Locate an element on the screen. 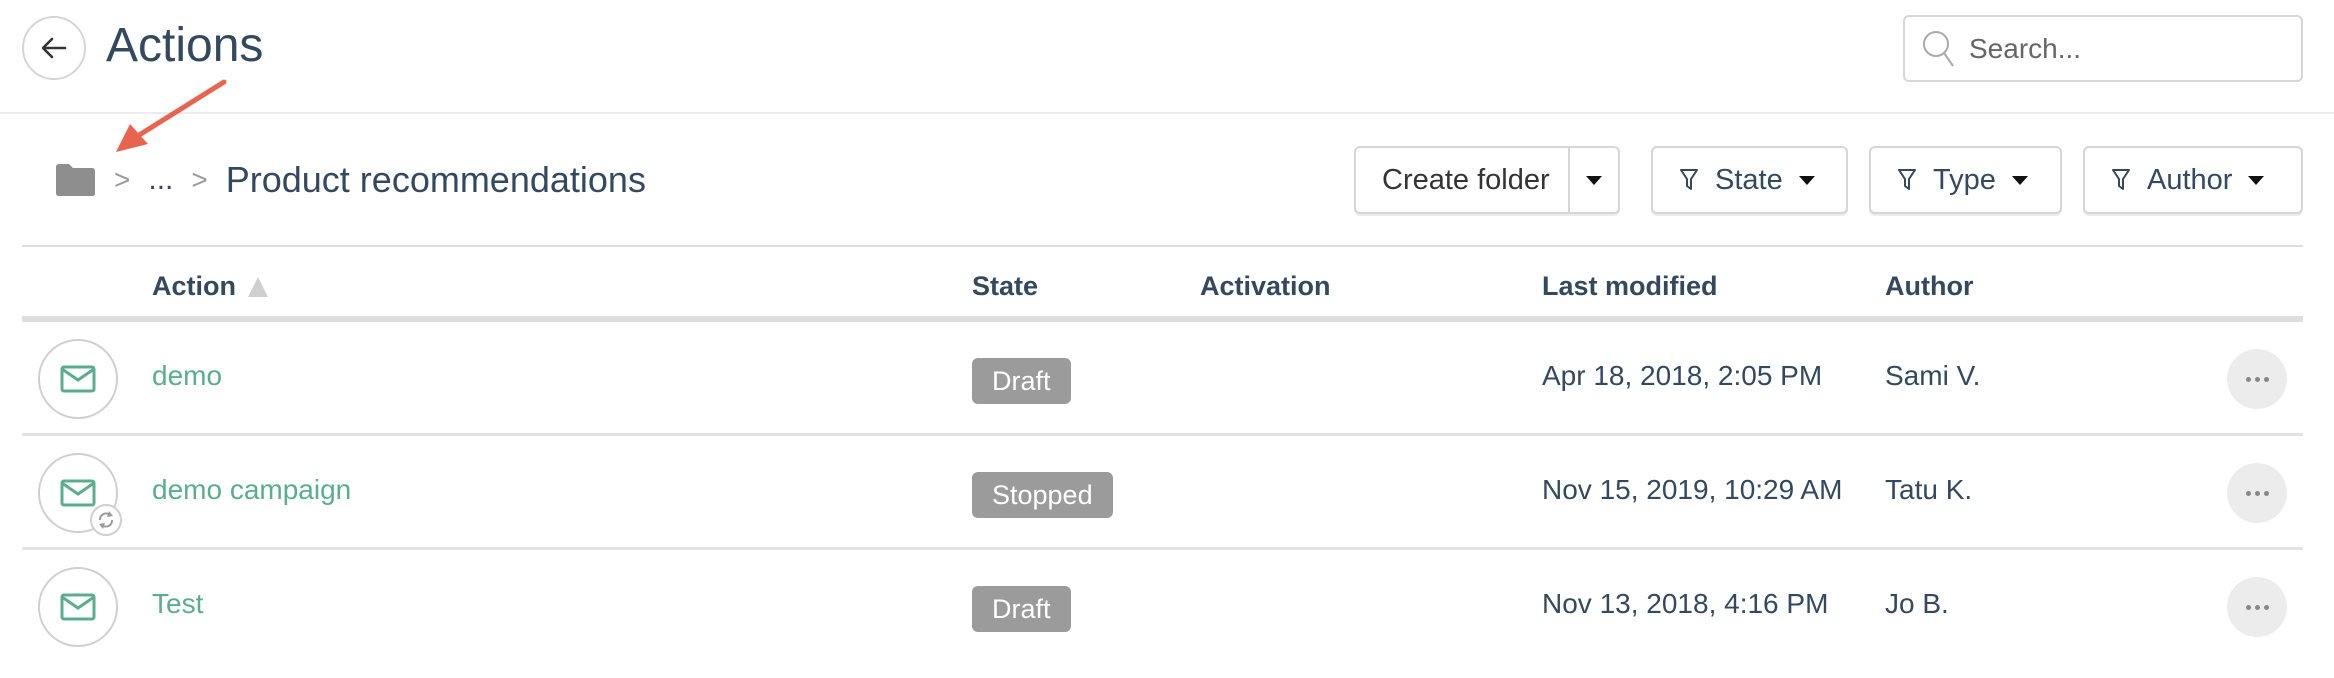 Image resolution: width=2334 pixels, height=678 pixels. author-filter-button: Author is located at coordinates (2193, 180).